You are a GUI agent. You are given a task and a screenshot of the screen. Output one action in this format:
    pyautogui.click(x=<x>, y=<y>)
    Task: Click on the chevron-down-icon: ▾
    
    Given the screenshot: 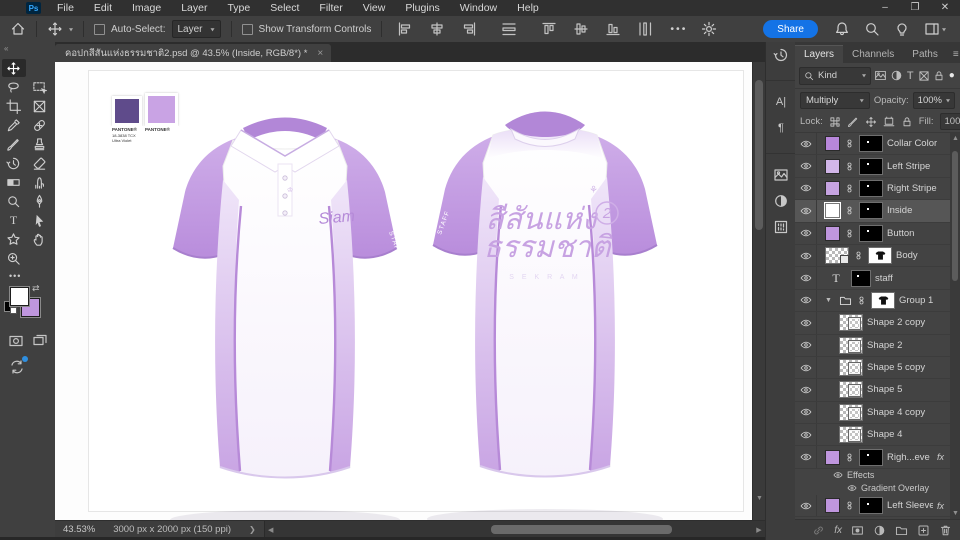 What is the action you would take?
    pyautogui.click(x=71, y=28)
    